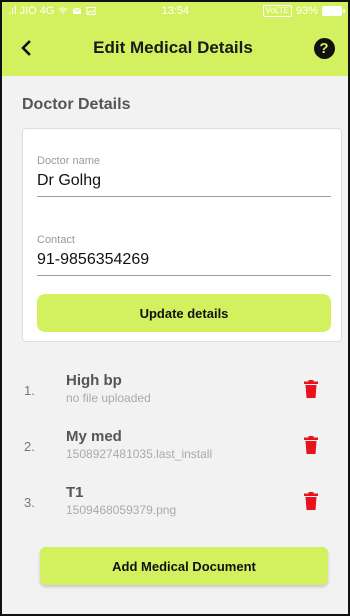  I want to click on doctor-section-title: Doctor Details, so click(76, 104).